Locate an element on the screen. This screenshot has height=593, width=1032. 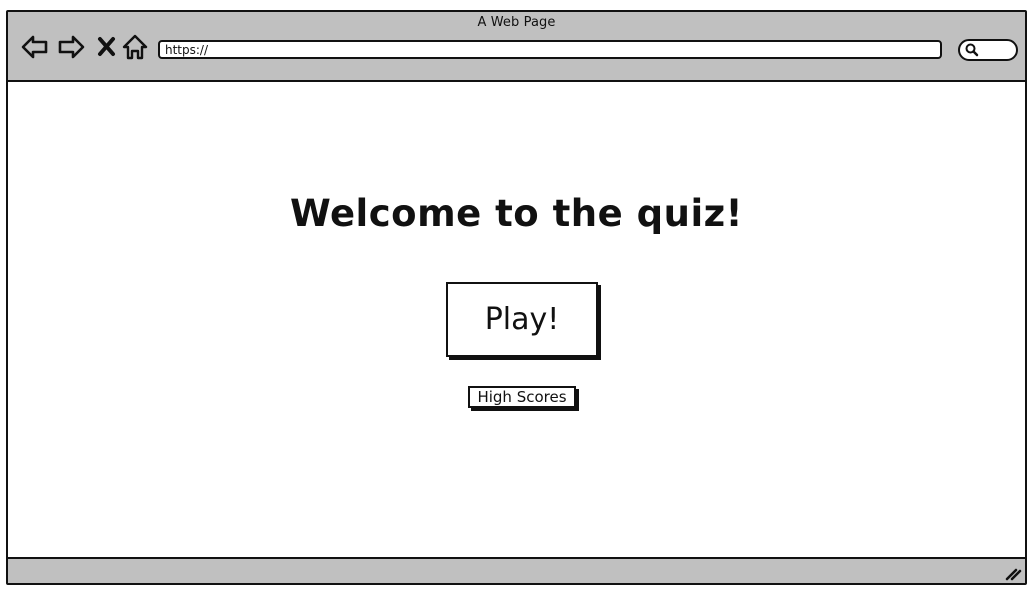
address-text: https:// is located at coordinates (187, 49).